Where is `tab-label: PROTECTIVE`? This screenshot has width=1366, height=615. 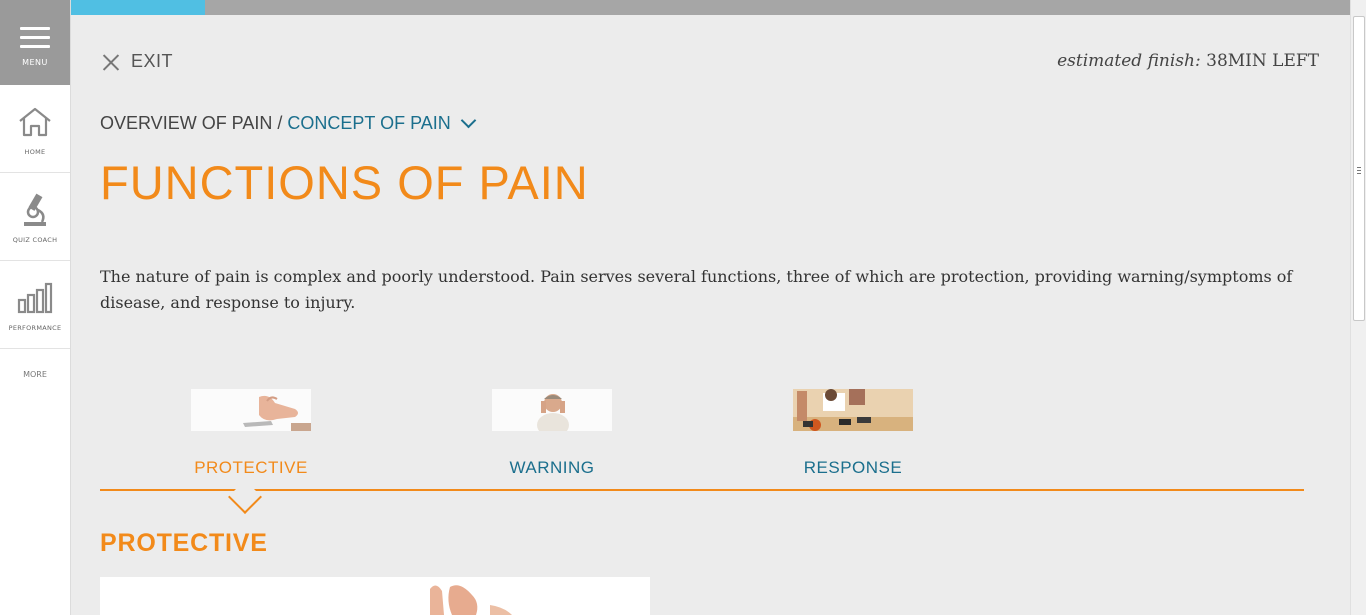
tab-label: PROTECTIVE is located at coordinates (251, 467).